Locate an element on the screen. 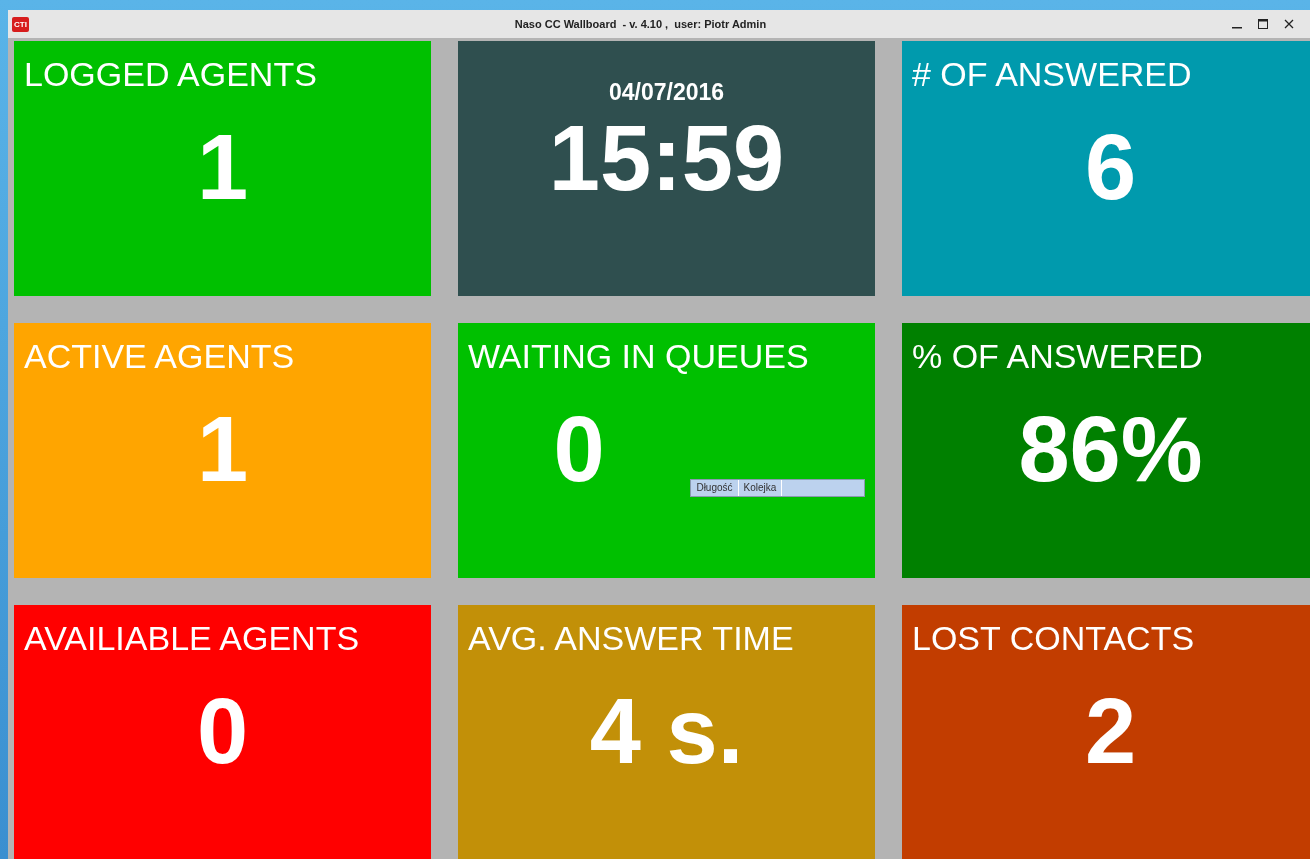 This screenshot has width=1310, height=859. tile-title: # OF ANSWERED is located at coordinates (1052, 74).